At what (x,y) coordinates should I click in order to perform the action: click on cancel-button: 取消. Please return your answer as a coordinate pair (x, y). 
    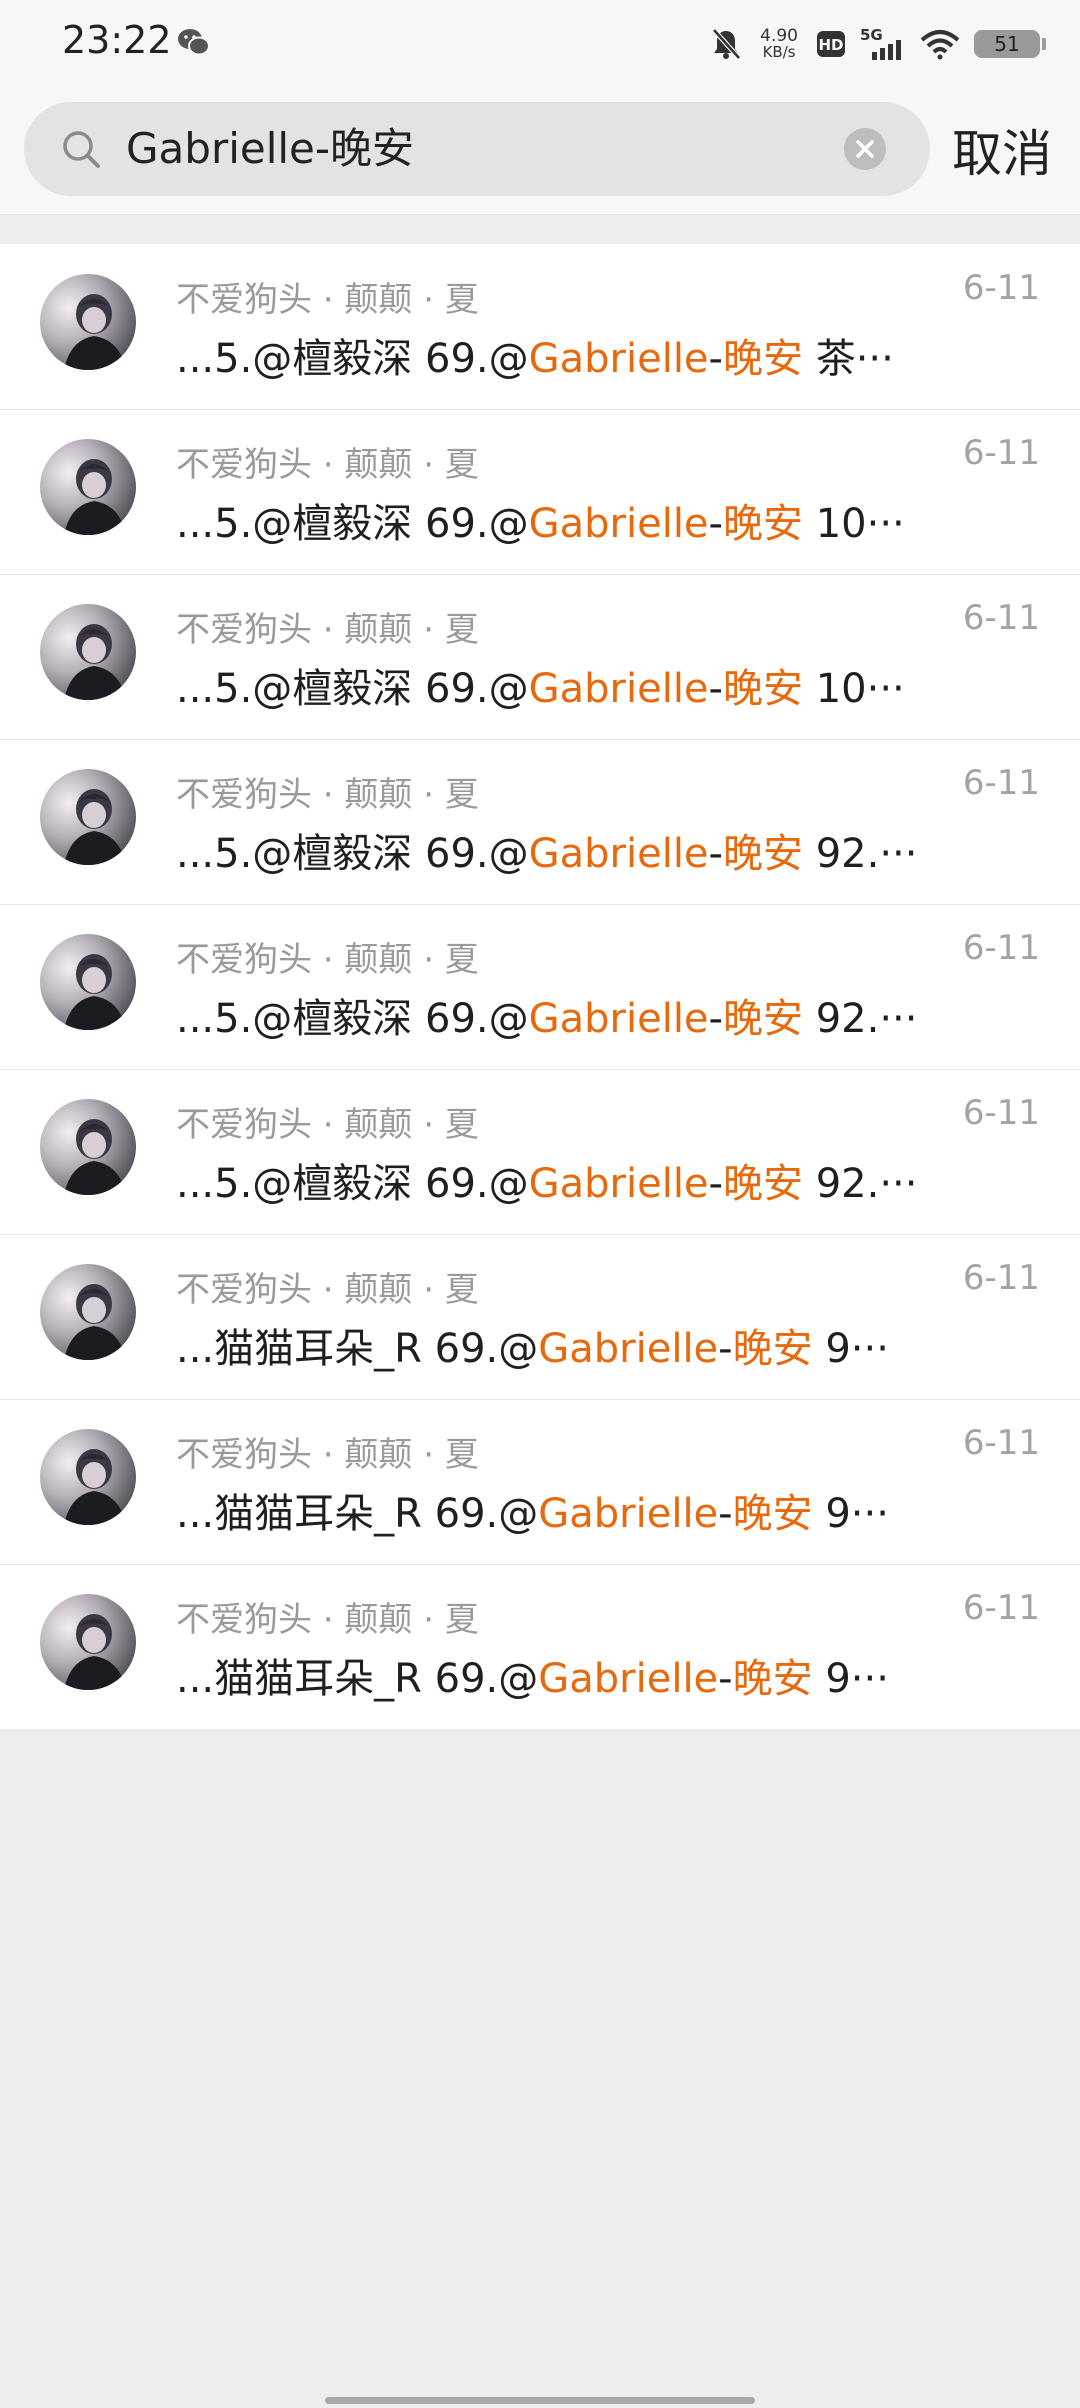
    Looking at the image, I should click on (1002, 150).